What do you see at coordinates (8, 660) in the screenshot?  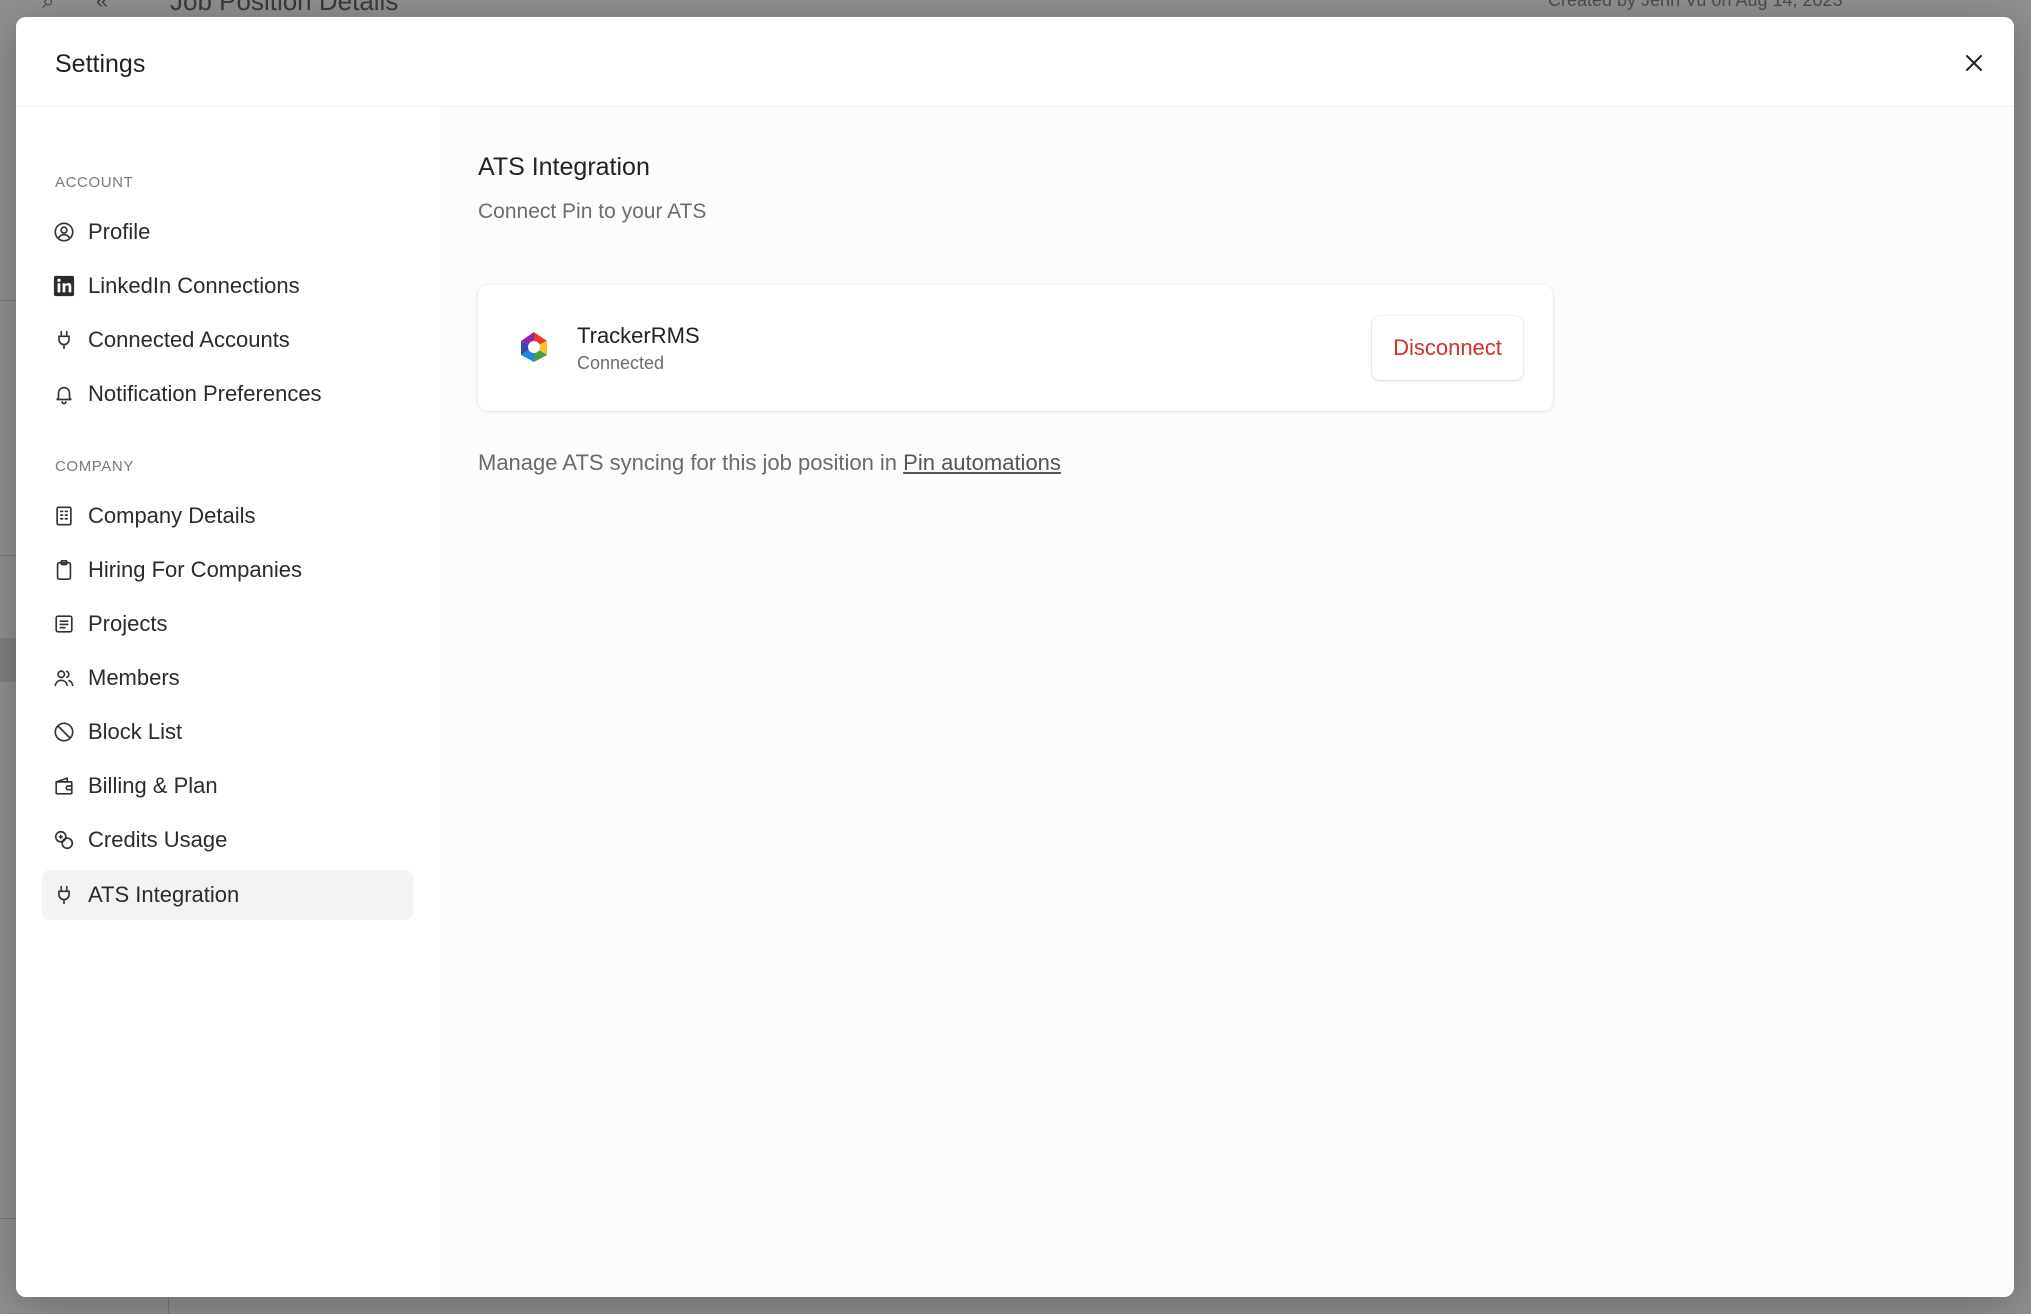 I see `background-row` at bounding box center [8, 660].